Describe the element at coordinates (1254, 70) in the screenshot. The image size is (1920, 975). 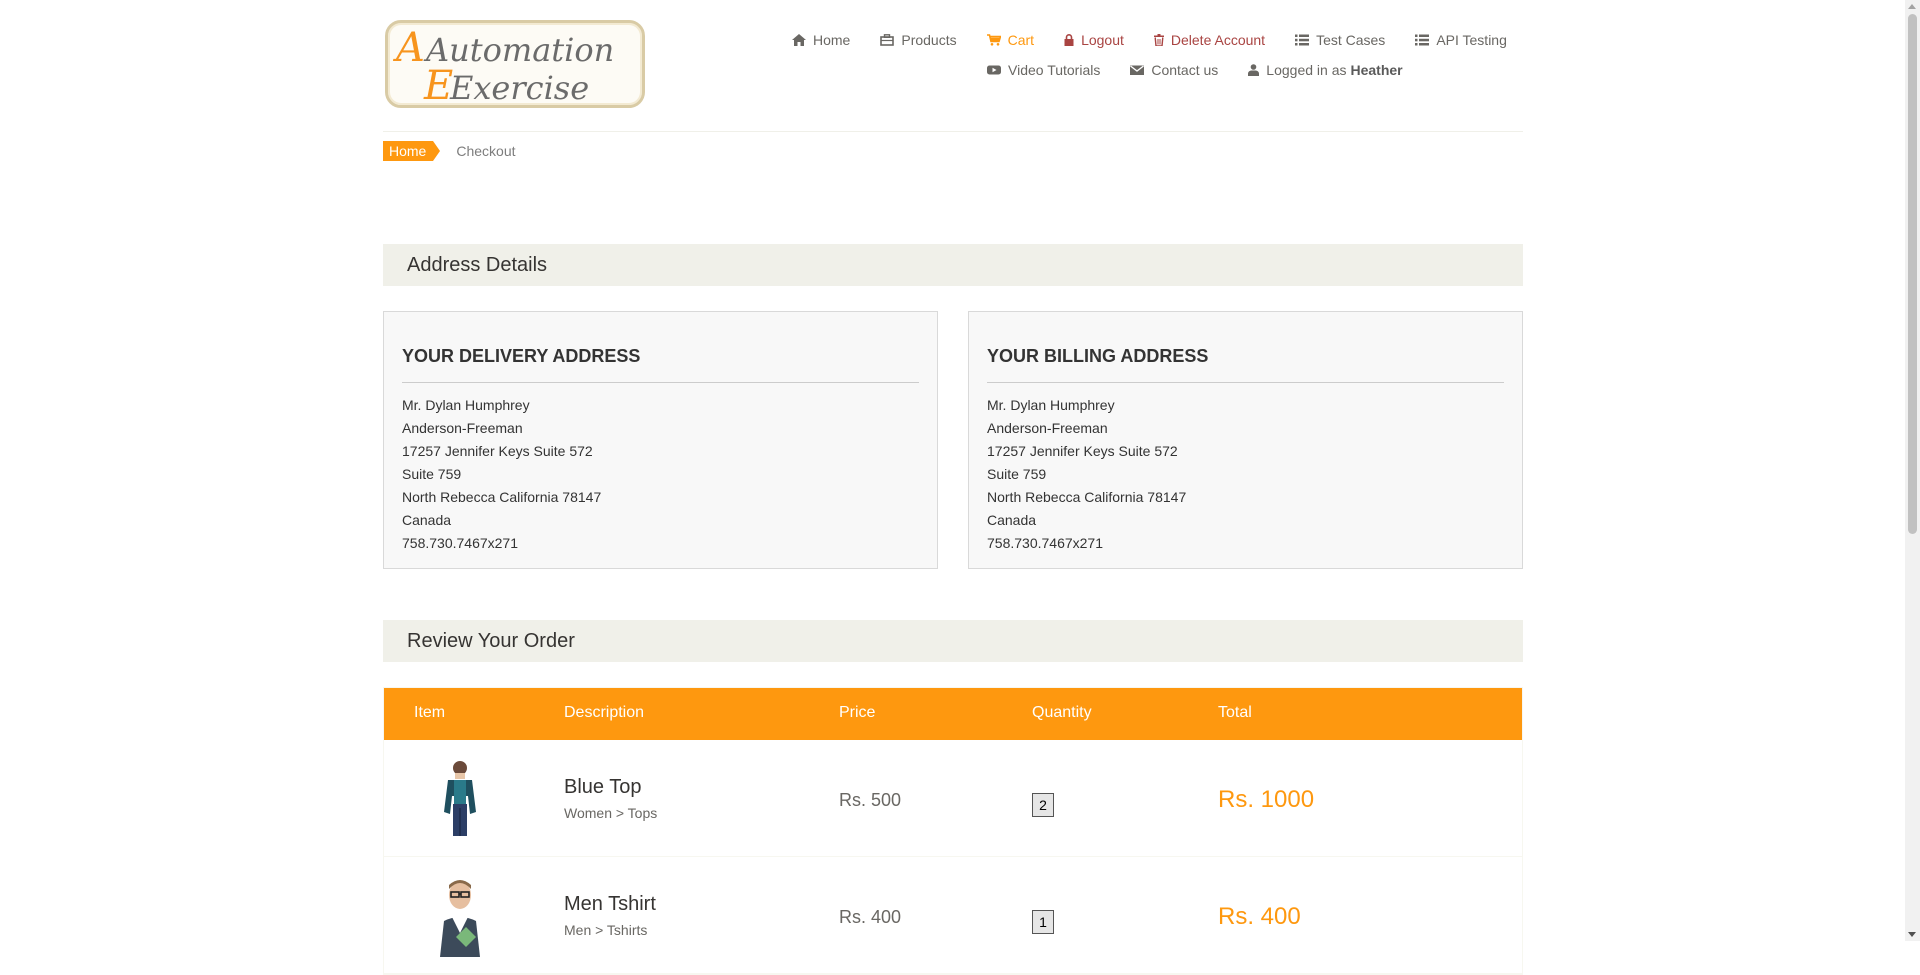
I see `user-icon` at that location.